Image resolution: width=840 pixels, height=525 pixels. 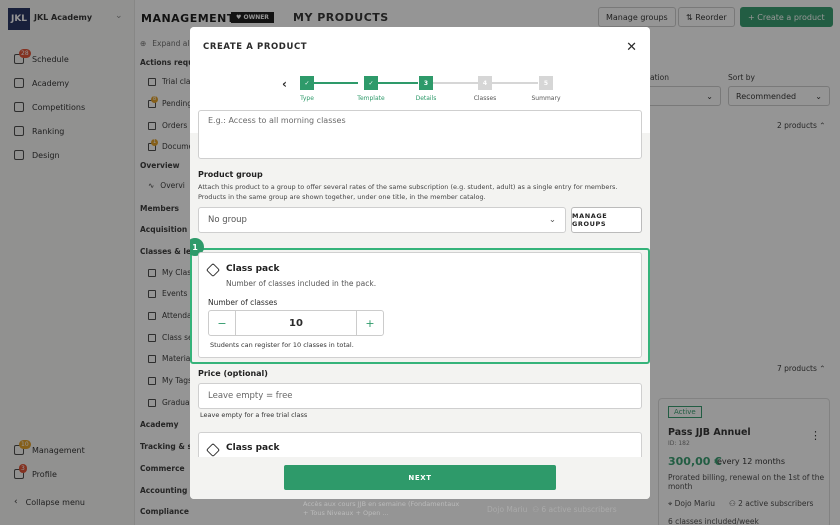 What do you see at coordinates (579, 509) in the screenshot?
I see `subscribers-label: 6 active subscribers` at bounding box center [579, 509].